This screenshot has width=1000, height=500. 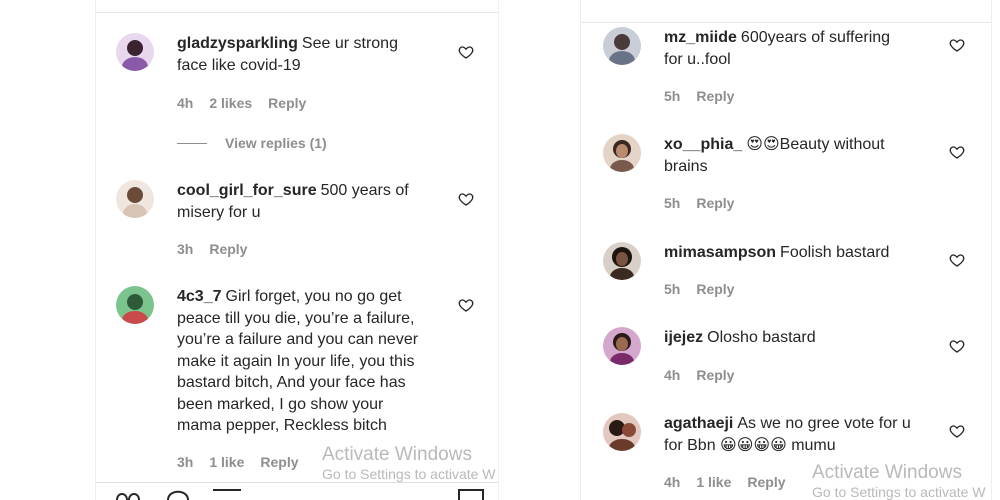 What do you see at coordinates (239, 65) in the screenshot?
I see `comment-body-line: face like covid-19` at bounding box center [239, 65].